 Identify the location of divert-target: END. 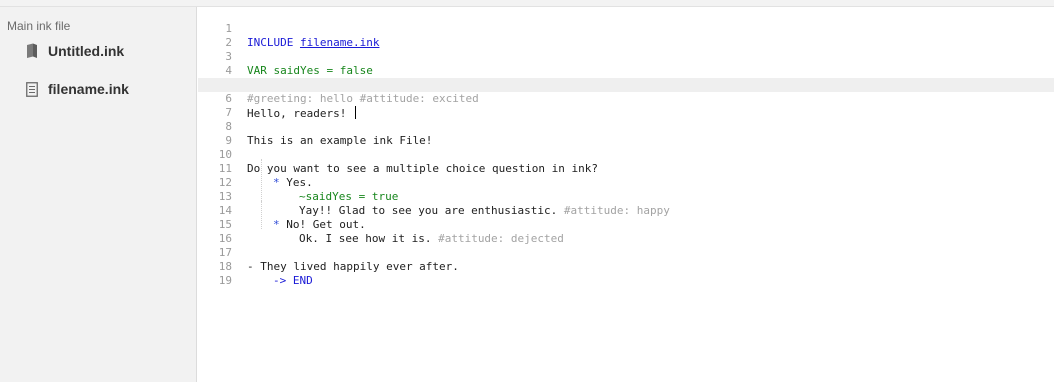
(302, 280).